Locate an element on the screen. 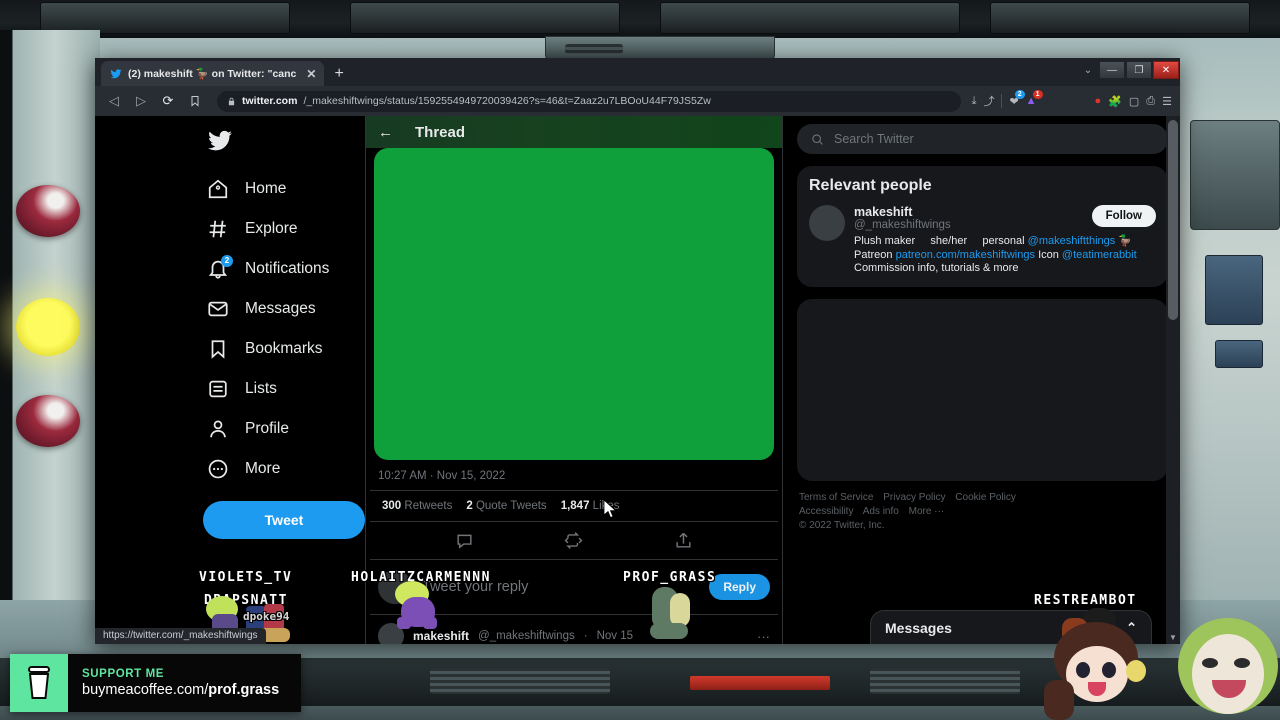  puzzle-icon: 🧩 is located at coordinates (1115, 101).